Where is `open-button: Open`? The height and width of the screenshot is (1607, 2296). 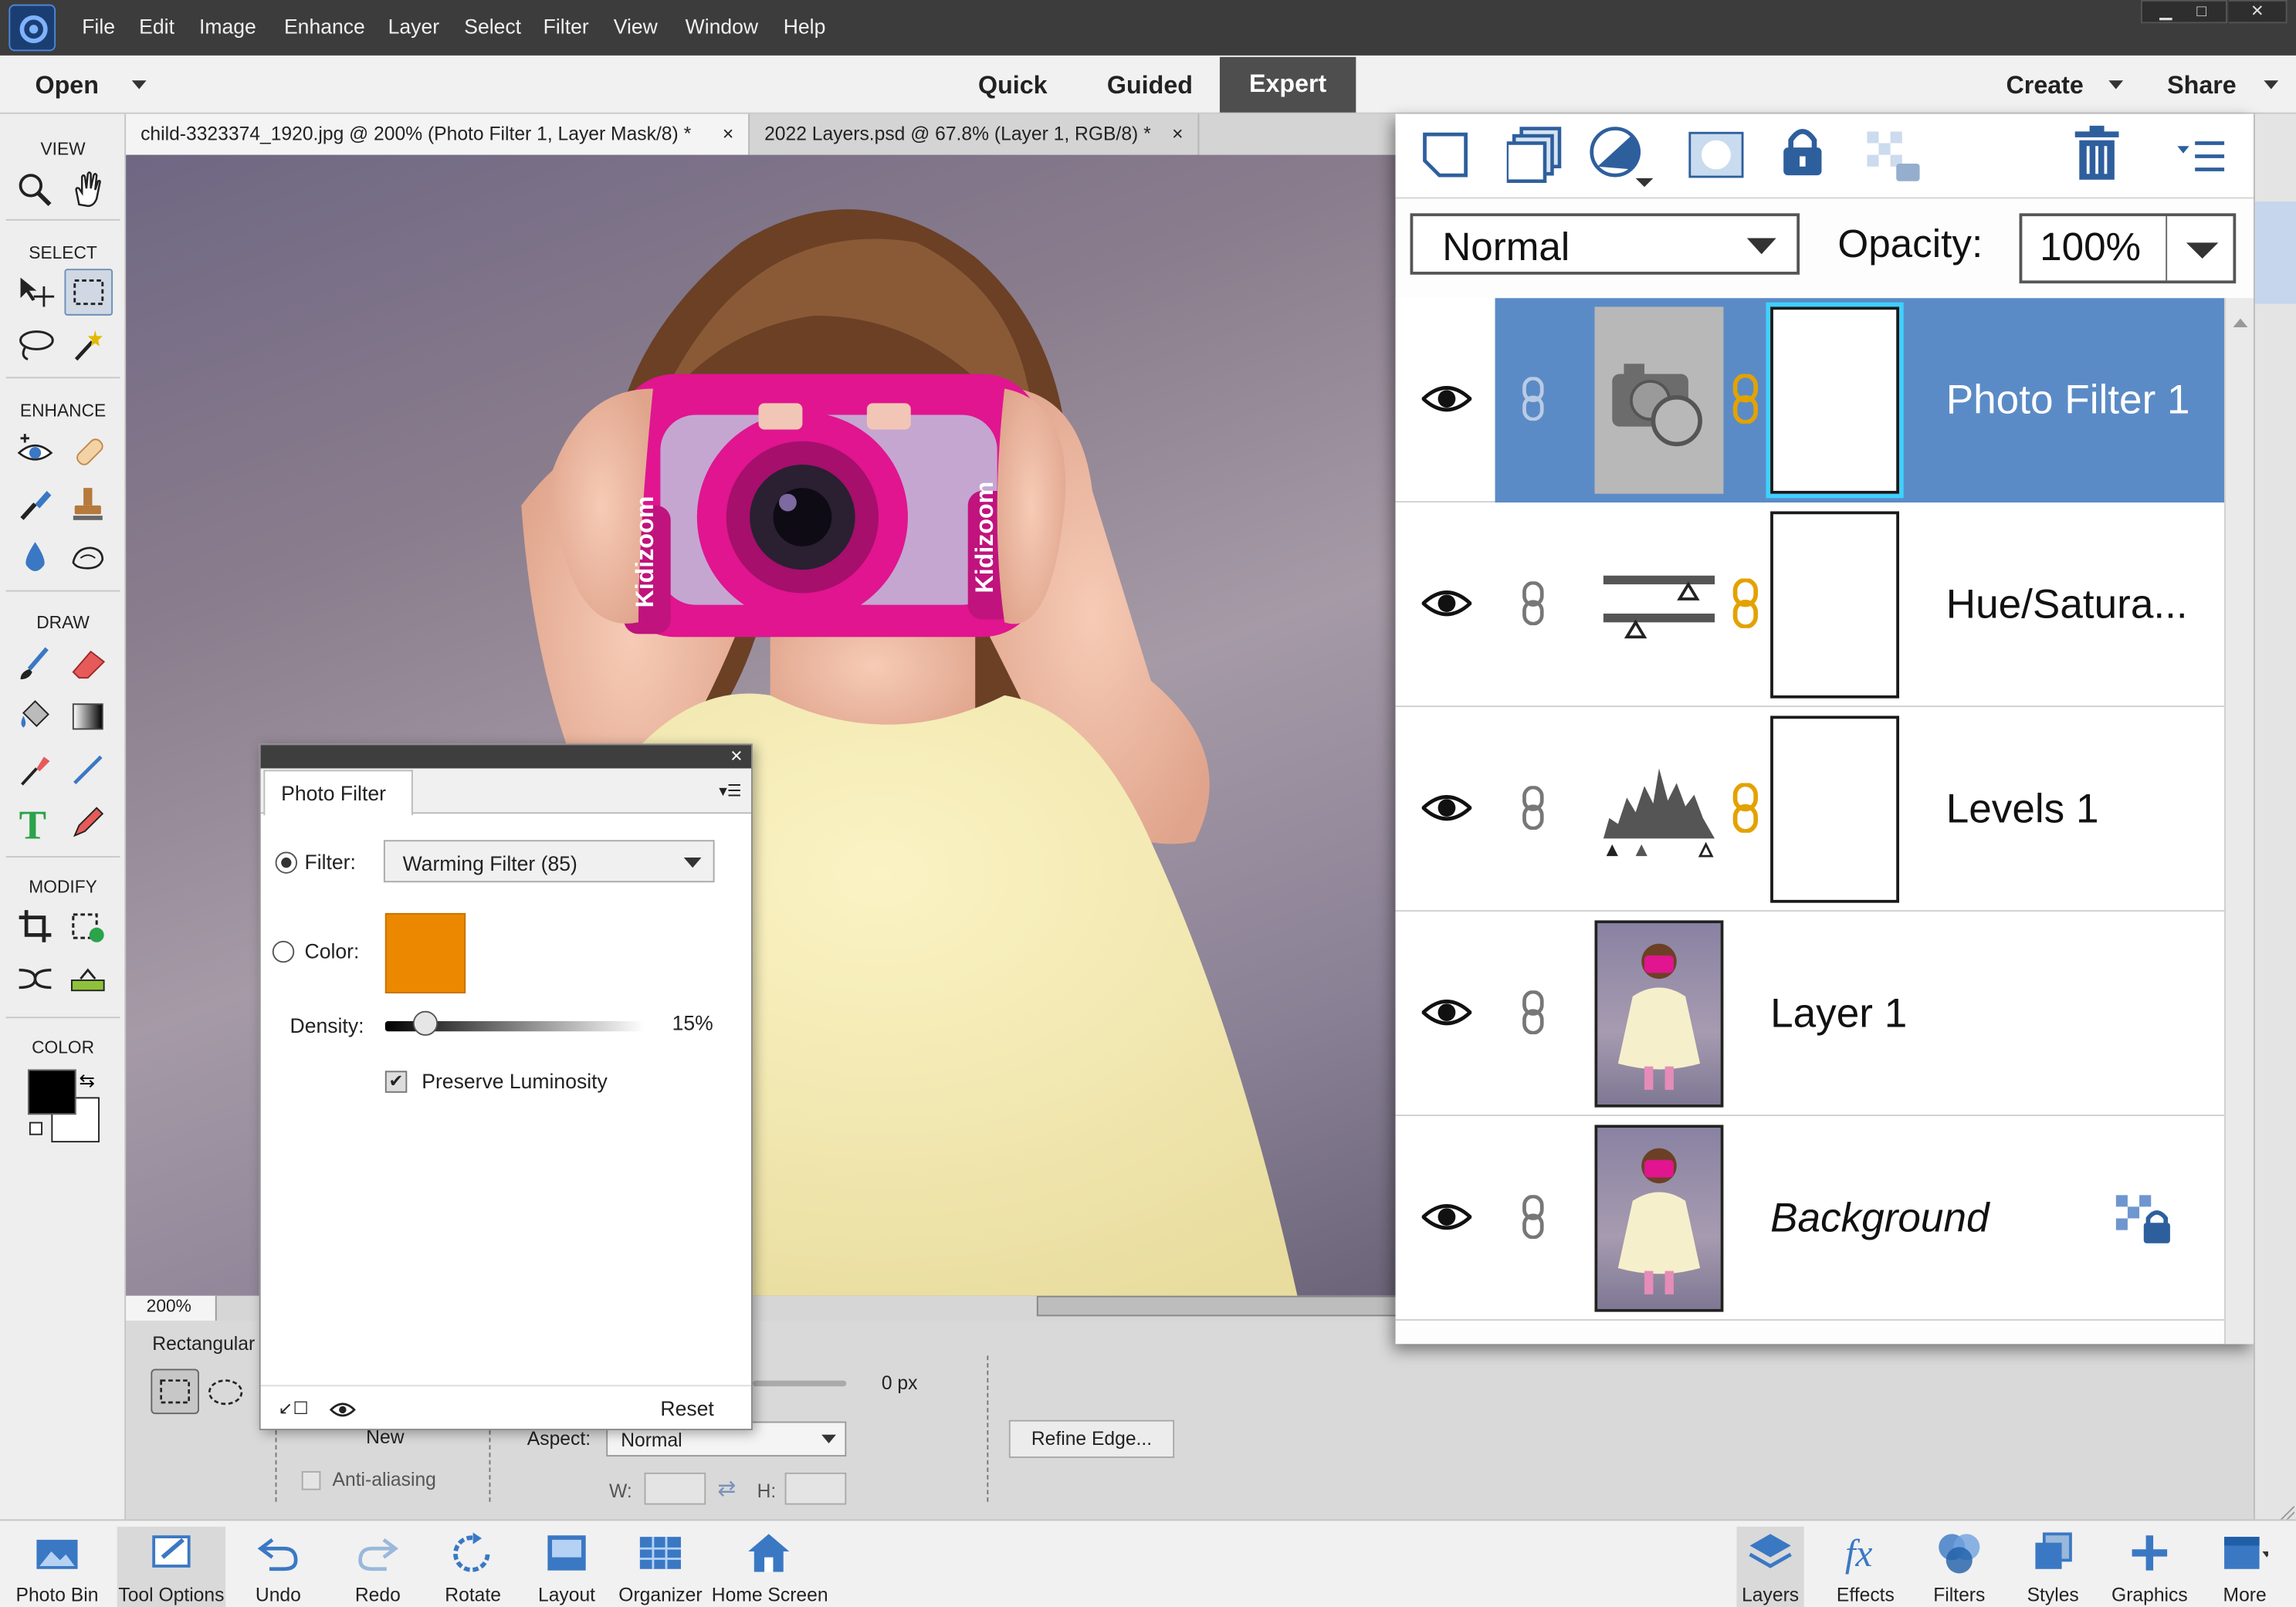
open-button: Open is located at coordinates (67, 86).